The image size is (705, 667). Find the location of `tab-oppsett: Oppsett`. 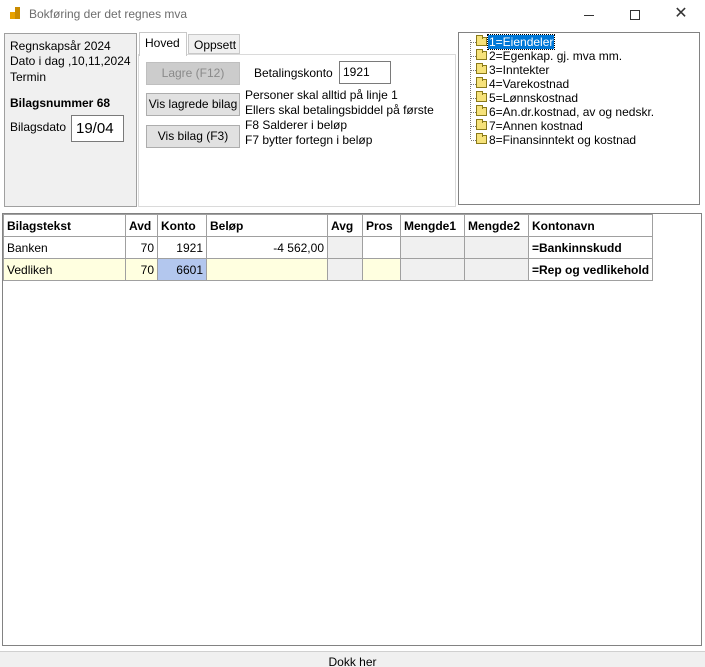

tab-oppsett: Oppsett is located at coordinates (214, 44).